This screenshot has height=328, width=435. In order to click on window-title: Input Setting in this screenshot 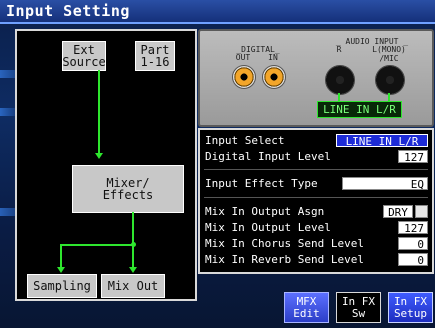, I will do `click(68, 11)`.